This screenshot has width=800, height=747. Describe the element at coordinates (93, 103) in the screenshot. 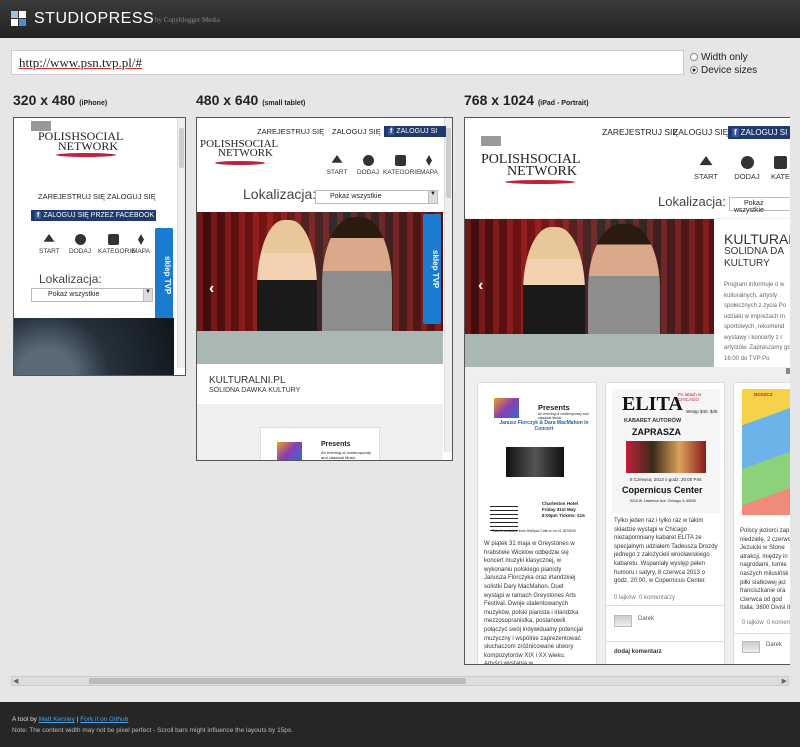

I see `device-name: (iPhone)` at that location.